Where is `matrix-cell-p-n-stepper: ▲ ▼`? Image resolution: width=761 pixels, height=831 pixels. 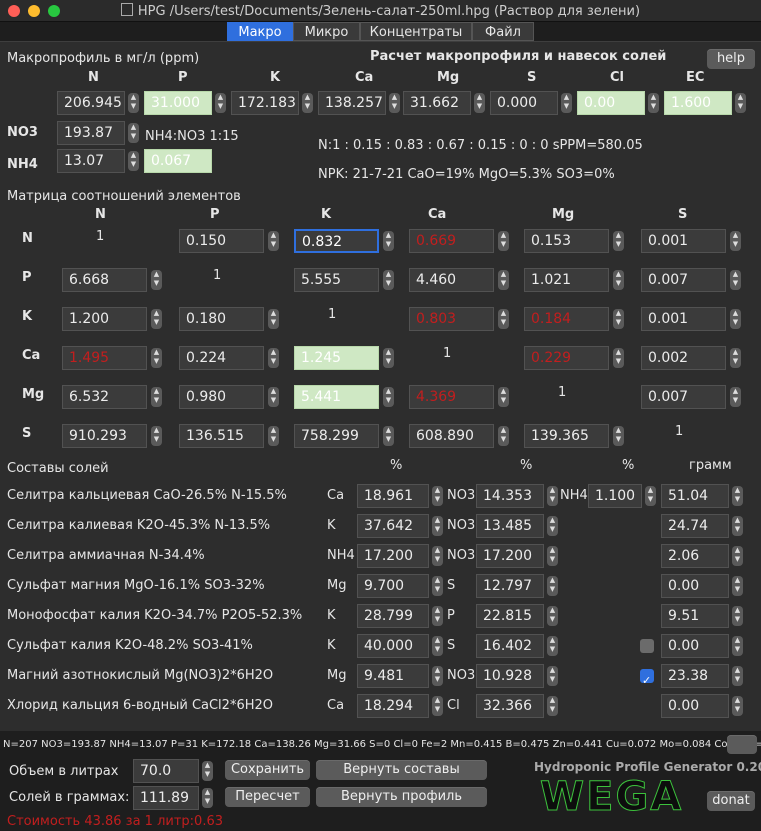
matrix-cell-p-n-stepper: ▲ ▼ is located at coordinates (156, 280).